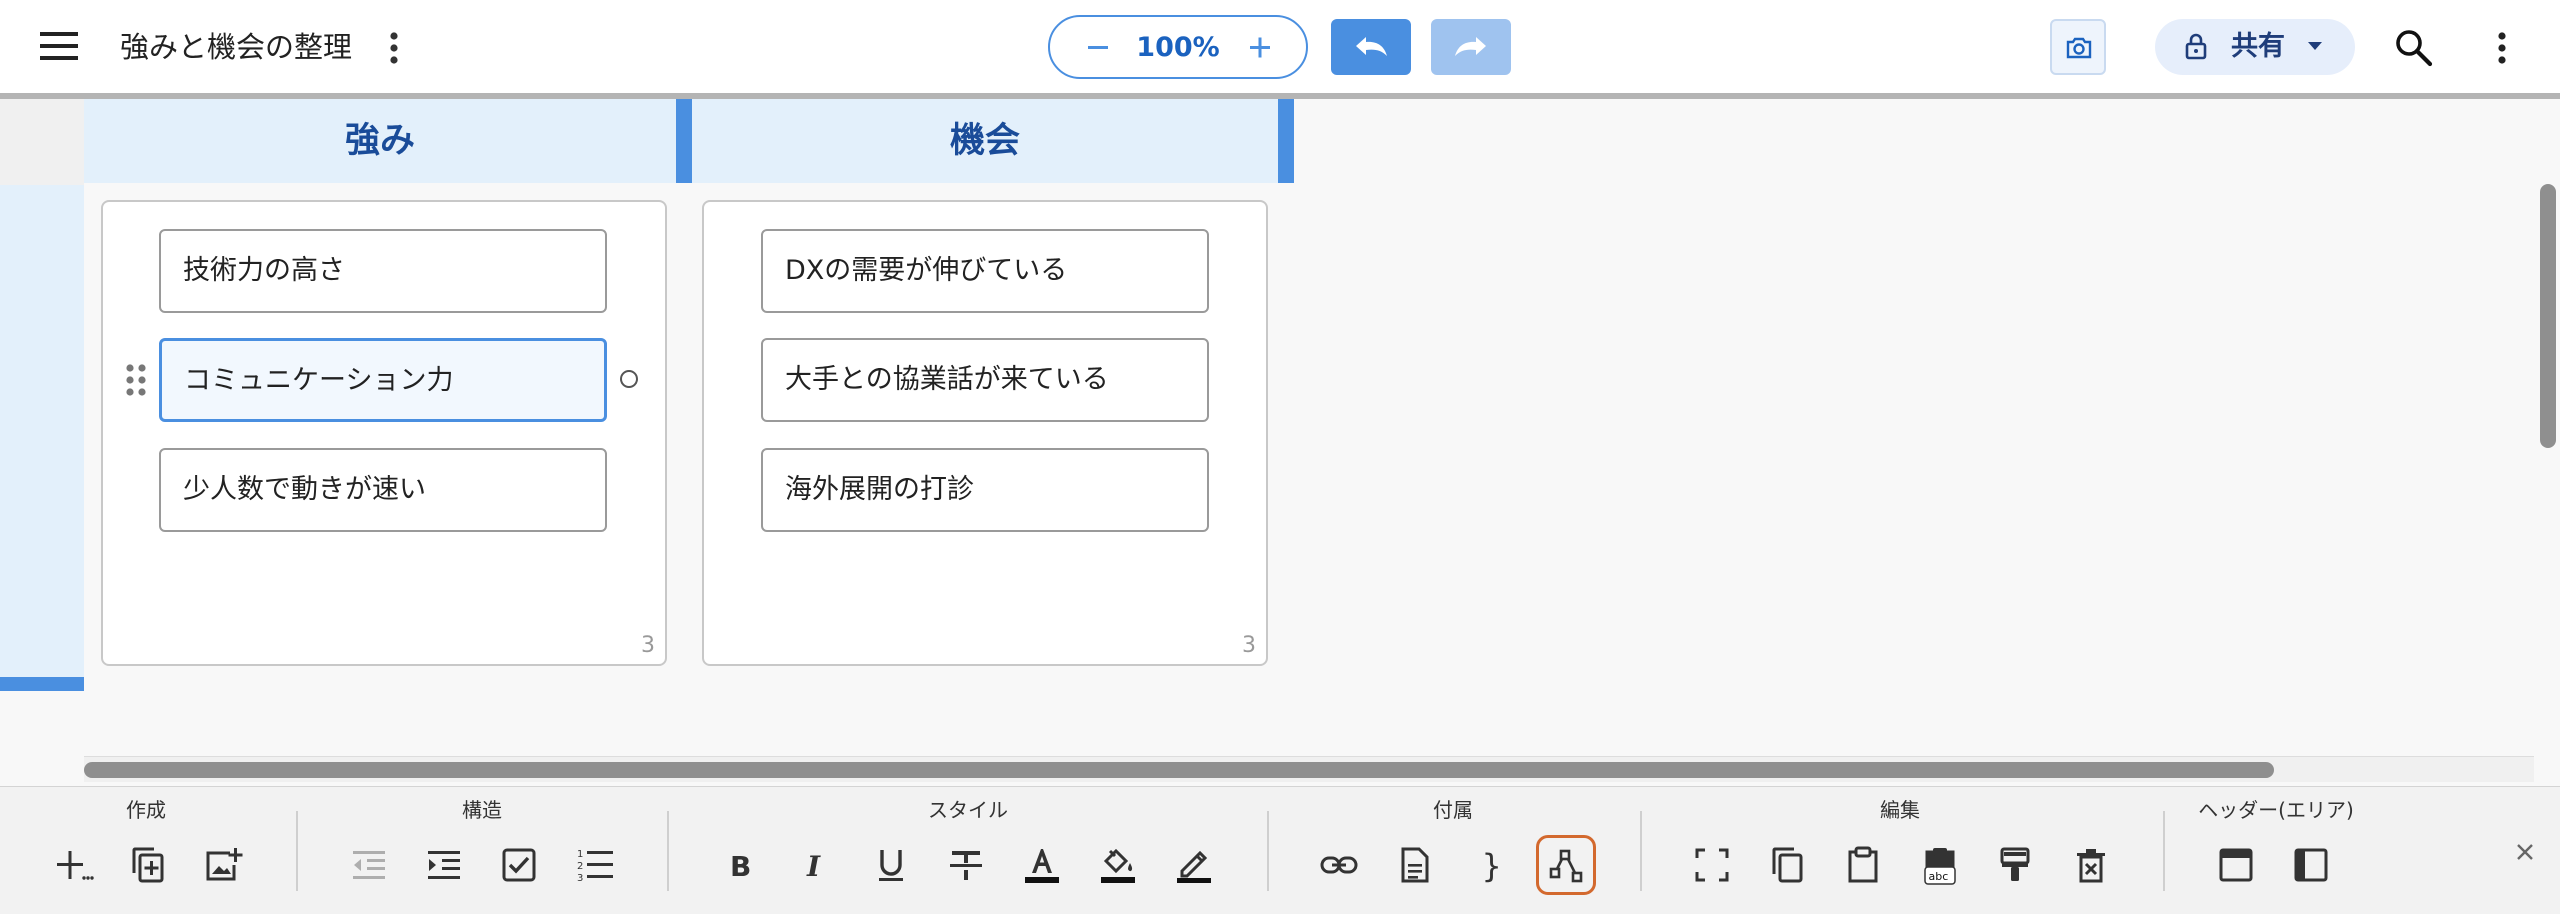 The image size is (2560, 914). What do you see at coordinates (1098, 47) in the screenshot?
I see `zoom-out-button` at bounding box center [1098, 47].